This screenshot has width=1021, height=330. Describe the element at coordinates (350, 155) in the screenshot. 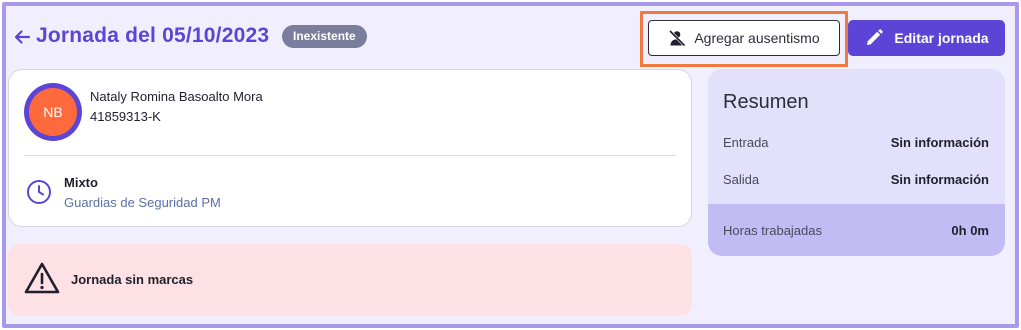

I see `card-divider` at that location.